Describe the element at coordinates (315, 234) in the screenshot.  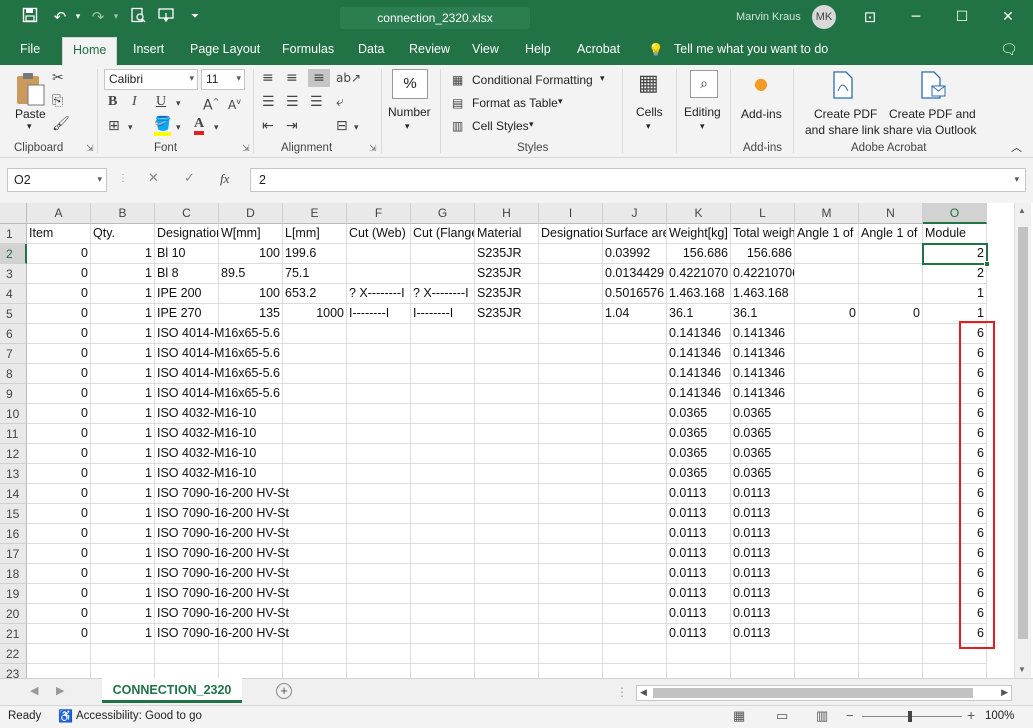
I see `table-cell: L[mm]` at that location.